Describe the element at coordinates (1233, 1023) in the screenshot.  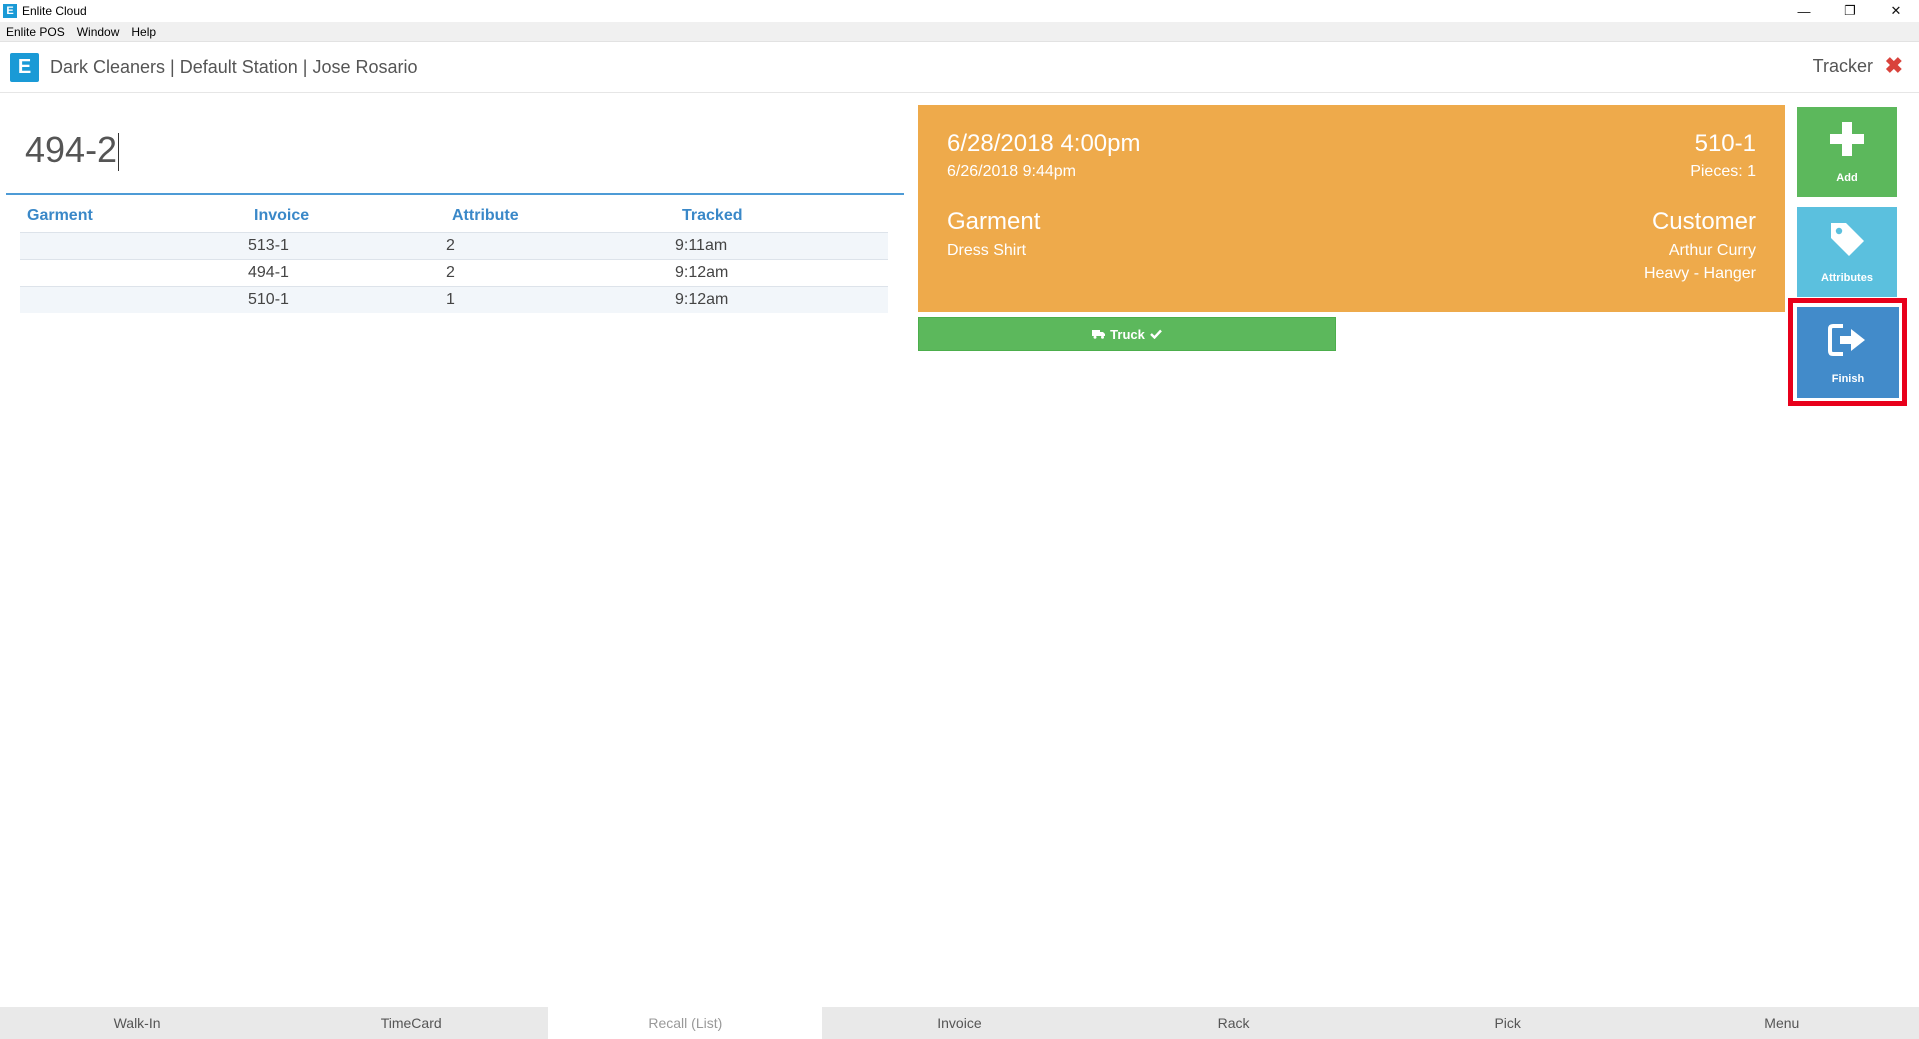
I see `nav-tab-rack: Rack` at that location.